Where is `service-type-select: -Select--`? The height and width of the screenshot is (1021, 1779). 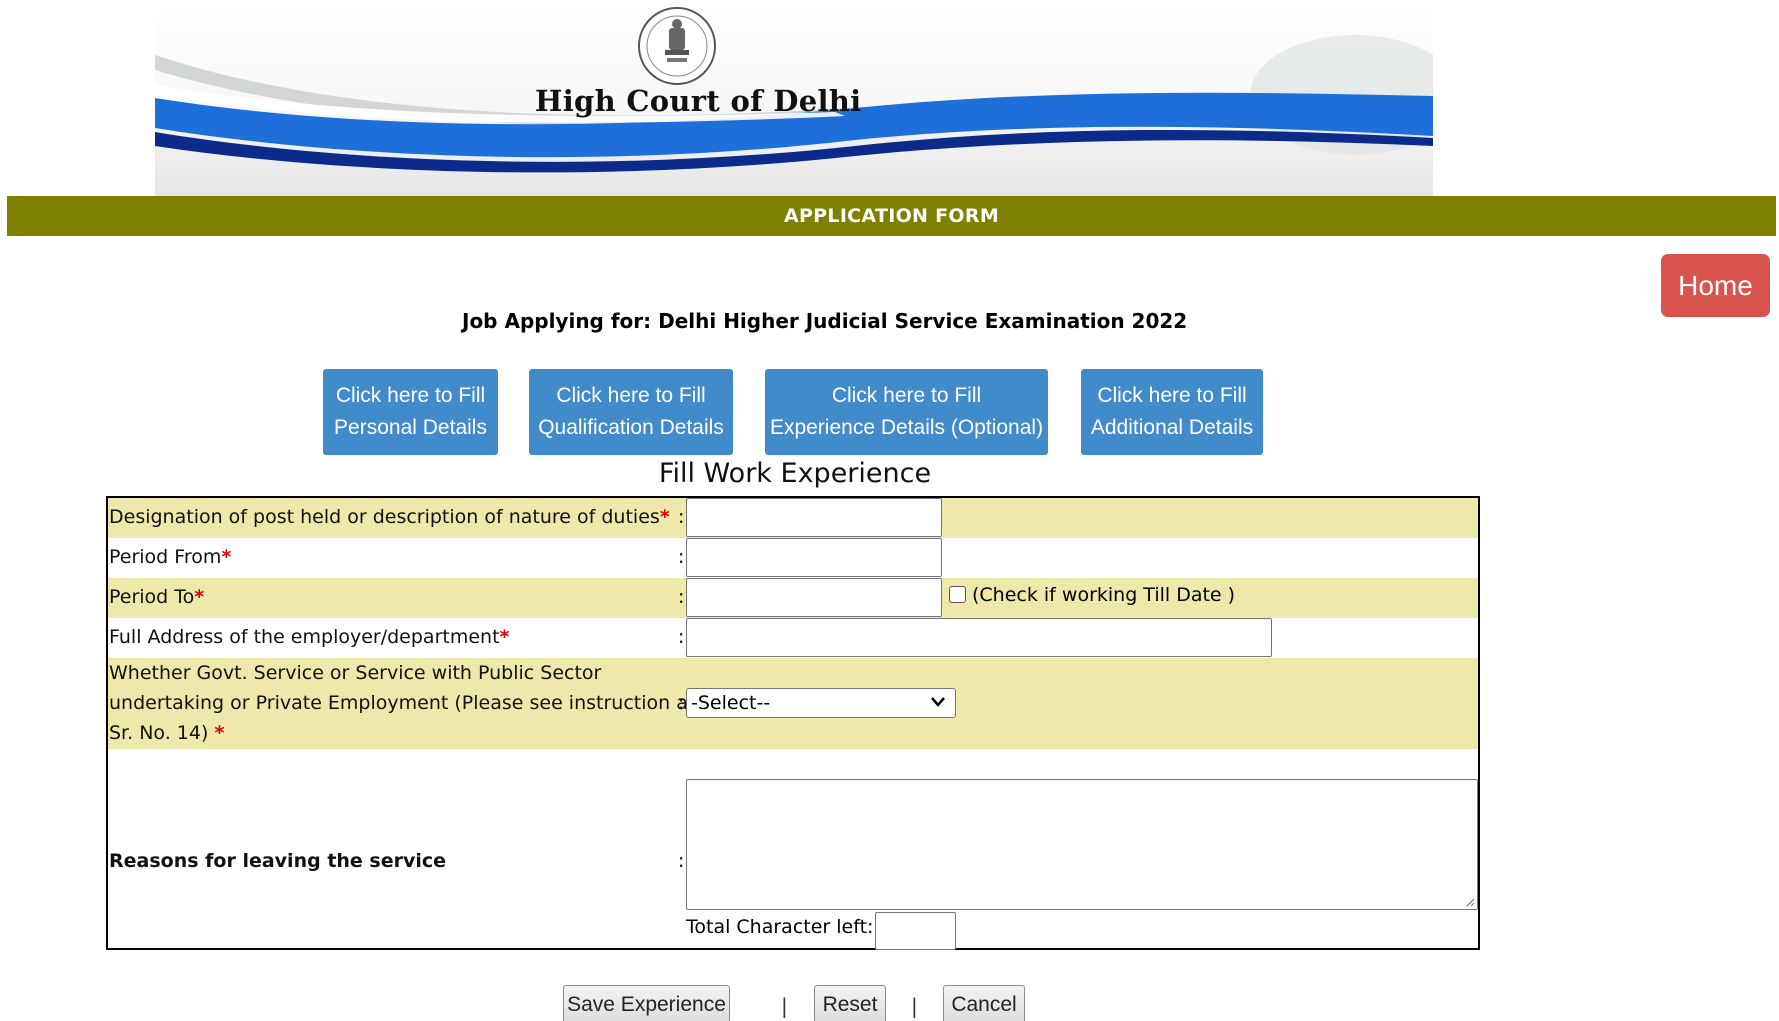
service-type-select: -Select-- is located at coordinates (821, 703).